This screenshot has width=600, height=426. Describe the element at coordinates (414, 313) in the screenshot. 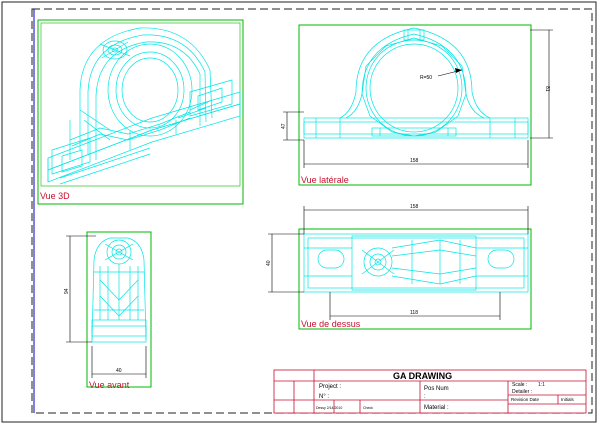

I see `top-dim-inner: 118` at that location.